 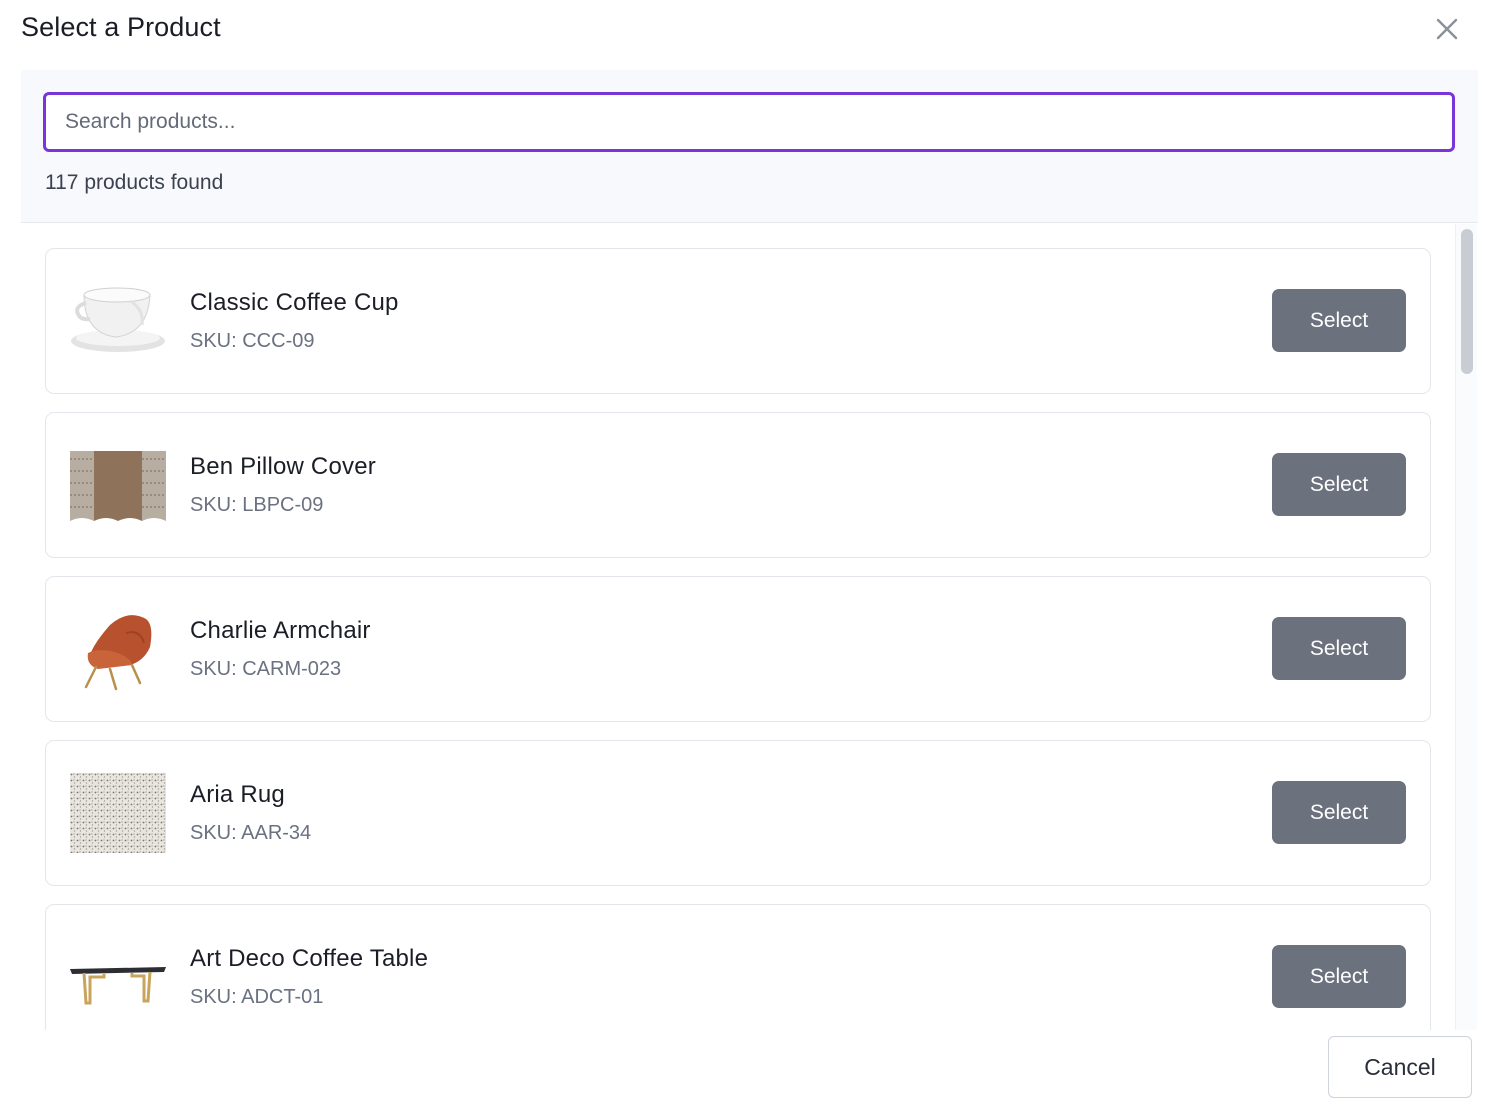 What do you see at coordinates (1466, 627) in the screenshot?
I see `scrollbar` at bounding box center [1466, 627].